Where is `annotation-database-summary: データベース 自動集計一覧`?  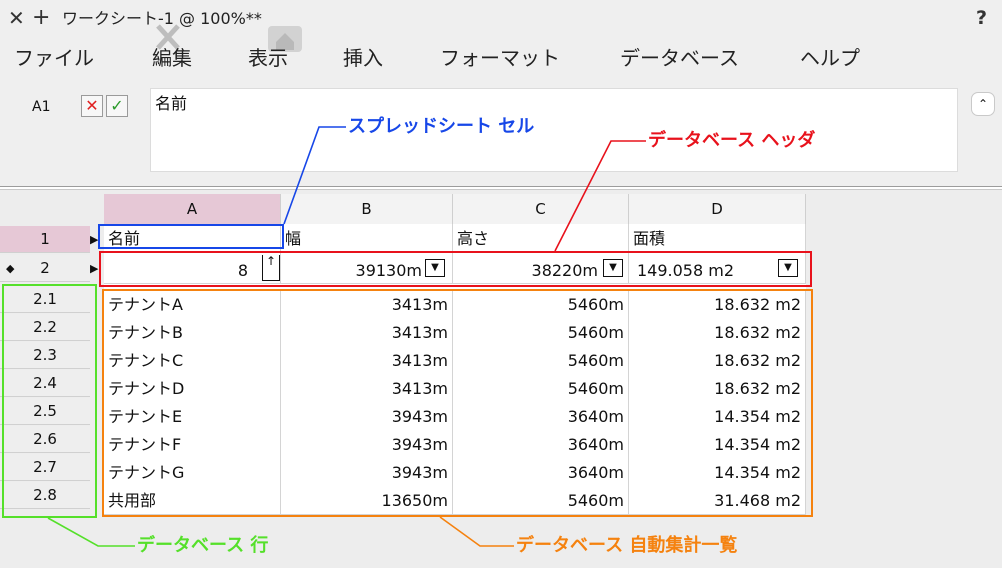 annotation-database-summary: データベース 自動集計一覧 is located at coordinates (627, 545).